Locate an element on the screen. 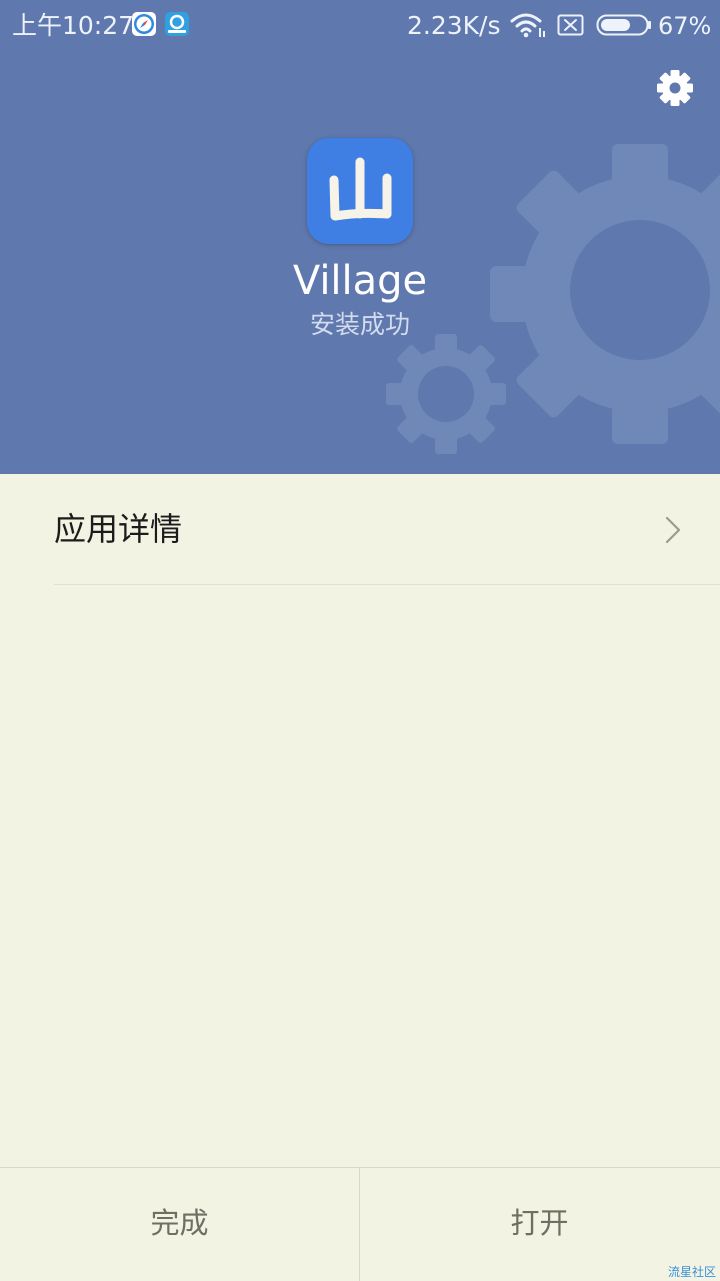 Image resolution: width=720 pixels, height=1281 pixels. gear-decoration-small-icon is located at coordinates (446, 394).